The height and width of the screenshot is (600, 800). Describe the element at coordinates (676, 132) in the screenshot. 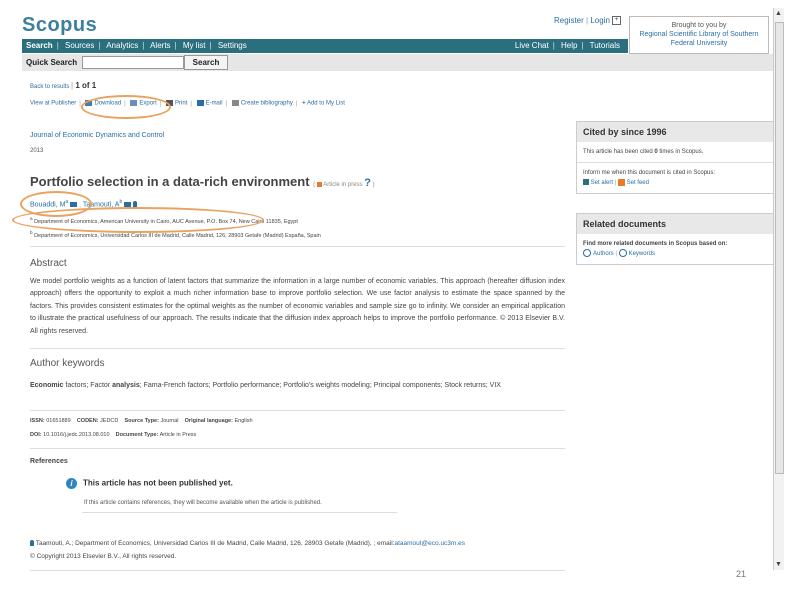

I see `cited-by-heading: Cited by since 1996` at that location.